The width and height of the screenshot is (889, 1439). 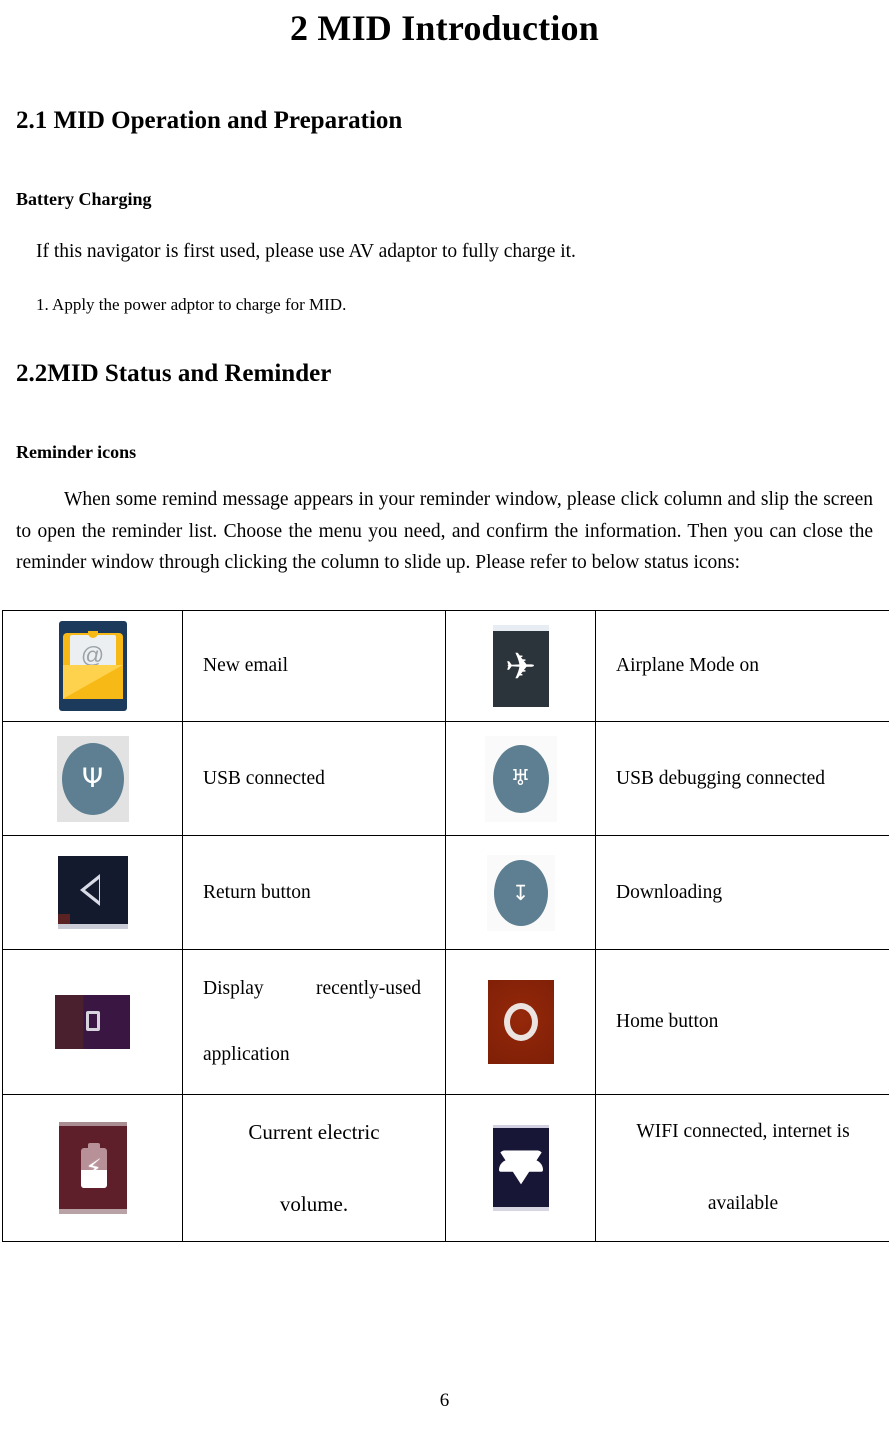 I want to click on battery-charging-icon: ⚡, so click(x=92, y=1168).